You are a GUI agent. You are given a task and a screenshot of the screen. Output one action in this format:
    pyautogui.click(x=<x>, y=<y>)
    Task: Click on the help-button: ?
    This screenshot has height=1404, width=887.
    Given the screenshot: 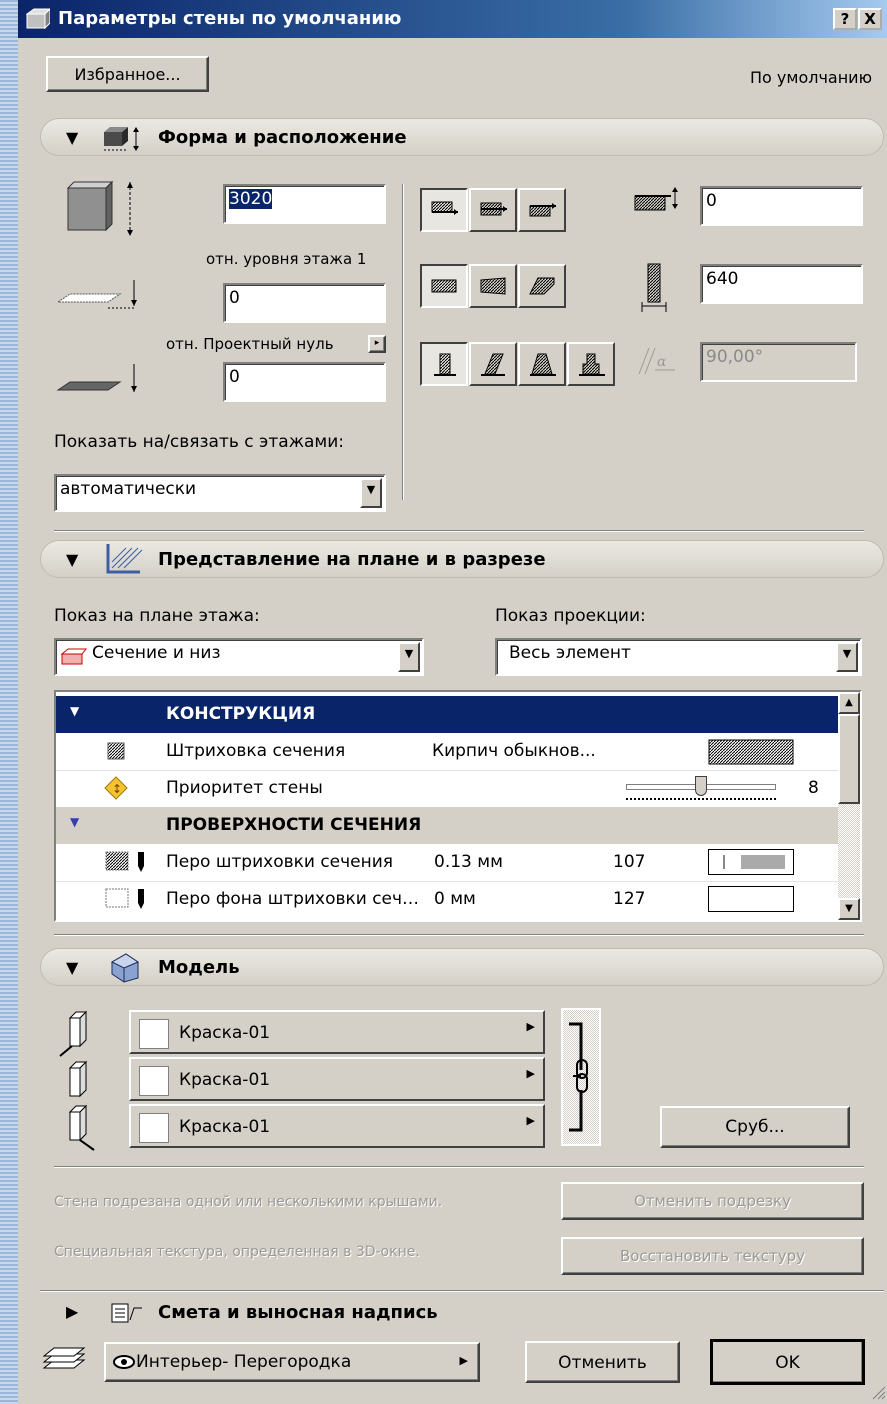 What is the action you would take?
    pyautogui.click(x=845, y=19)
    